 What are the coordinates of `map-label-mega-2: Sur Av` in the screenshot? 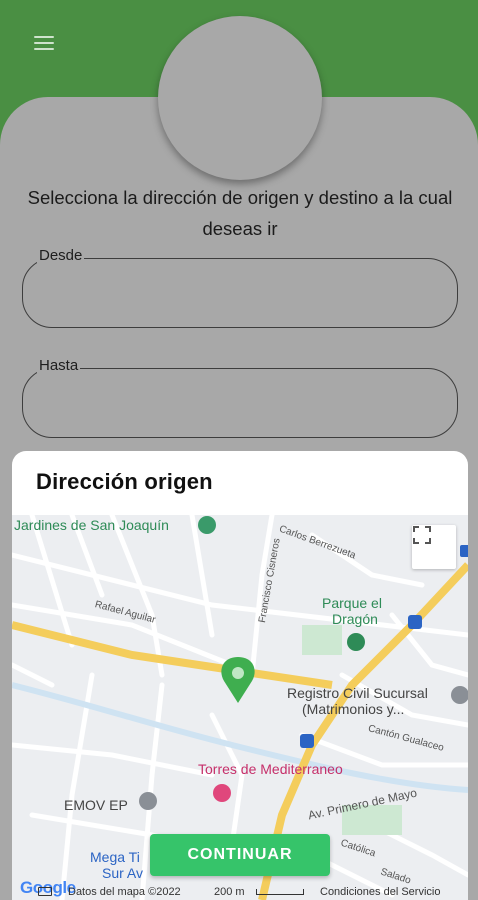 It's located at (122, 873).